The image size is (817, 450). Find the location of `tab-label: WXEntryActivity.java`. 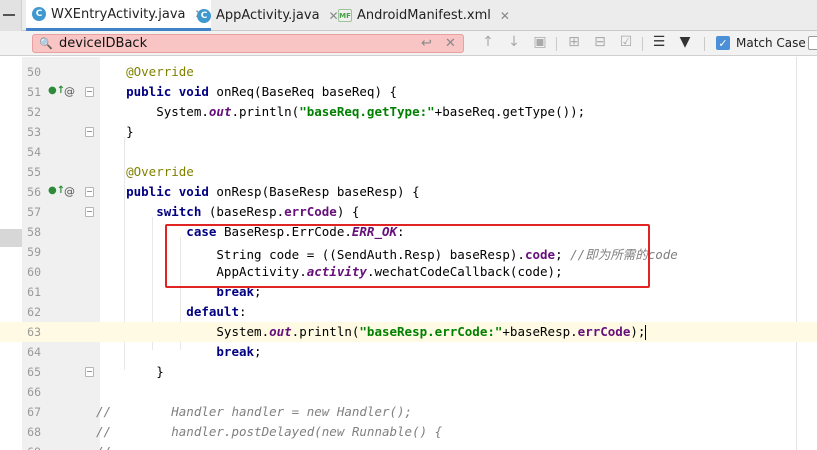

tab-label: WXEntryActivity.java is located at coordinates (118, 14).